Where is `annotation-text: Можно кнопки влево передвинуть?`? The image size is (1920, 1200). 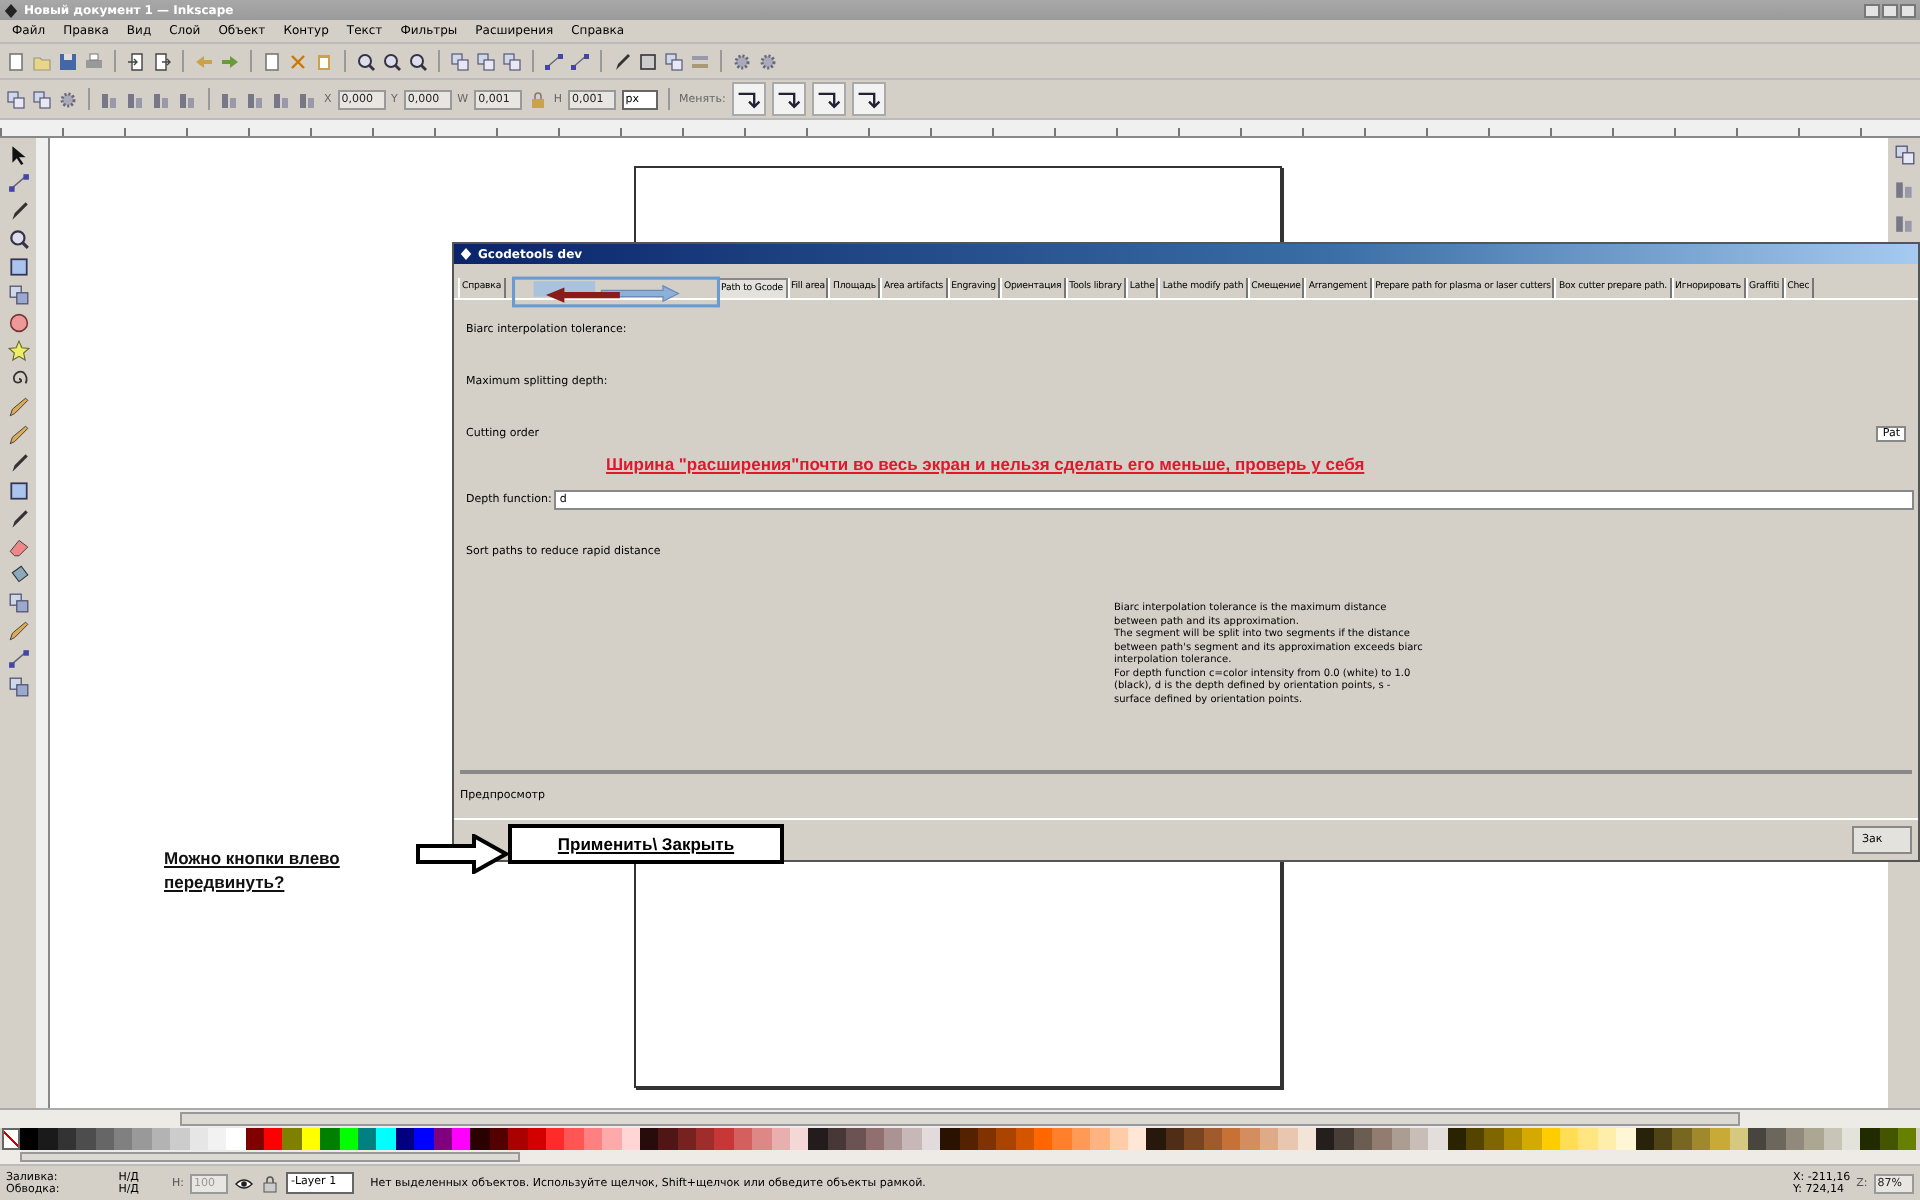 annotation-text: Можно кнопки влево передвинуть? is located at coordinates (253, 870).